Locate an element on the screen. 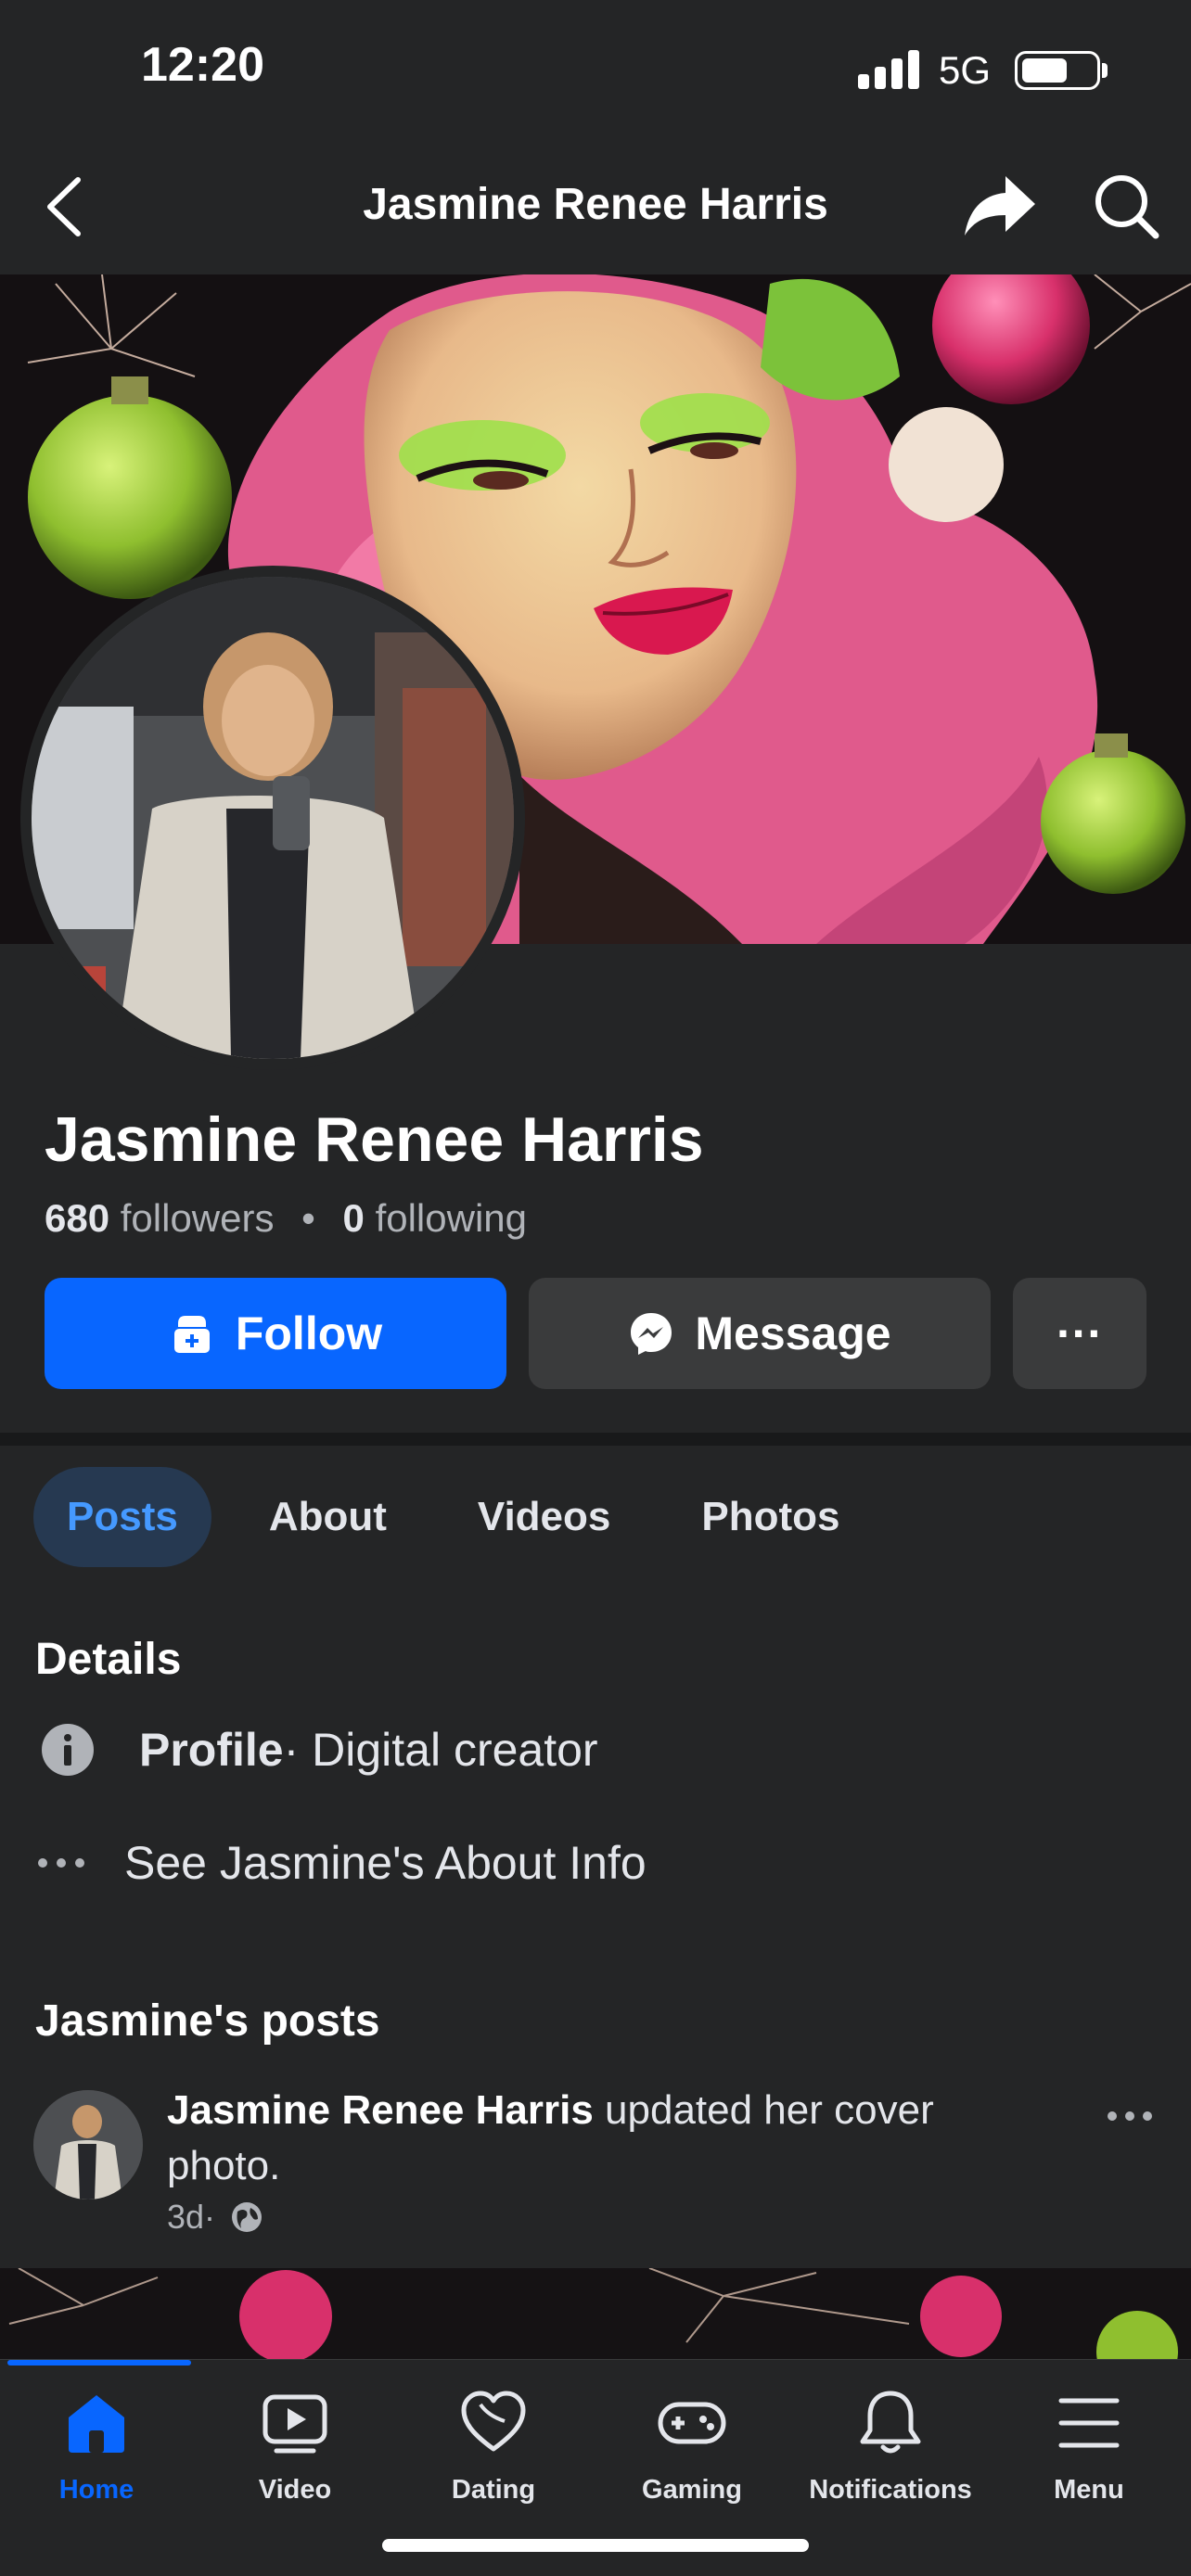  tab-photos: Photos is located at coordinates (770, 1517).